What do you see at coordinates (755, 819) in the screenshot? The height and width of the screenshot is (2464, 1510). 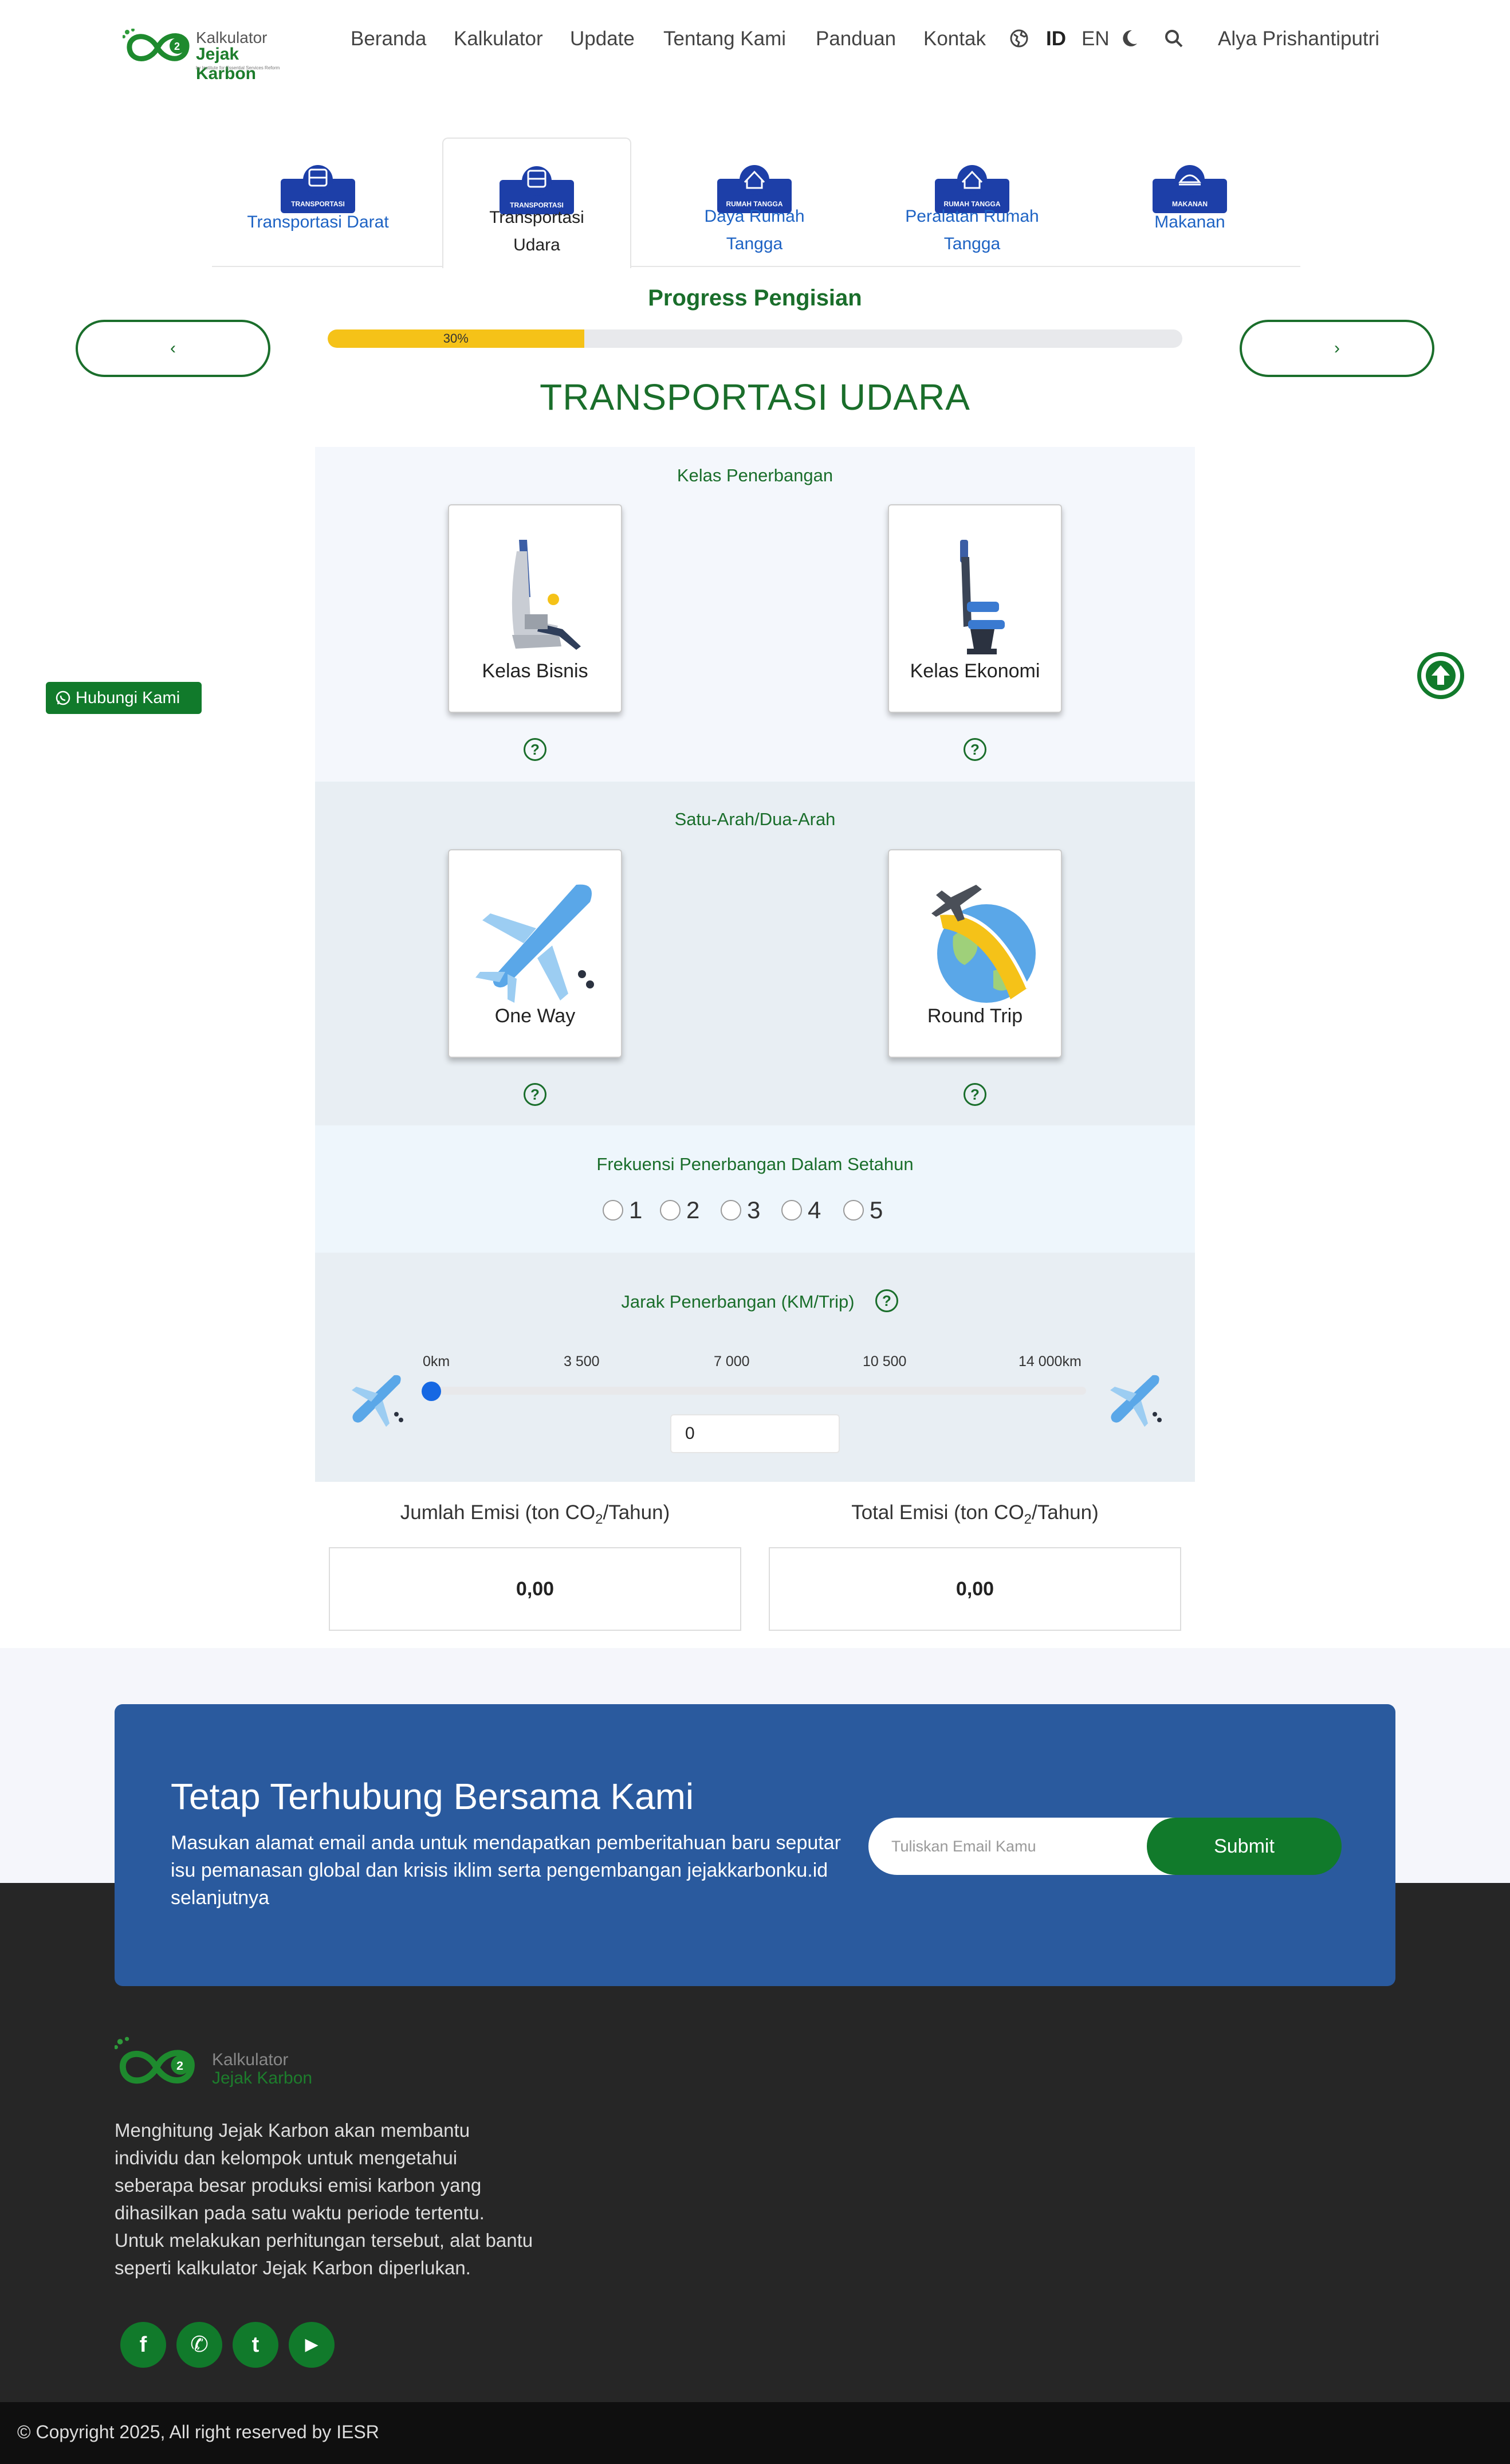 I see `arah-heading: Satu-Arah/Dua-Arah` at bounding box center [755, 819].